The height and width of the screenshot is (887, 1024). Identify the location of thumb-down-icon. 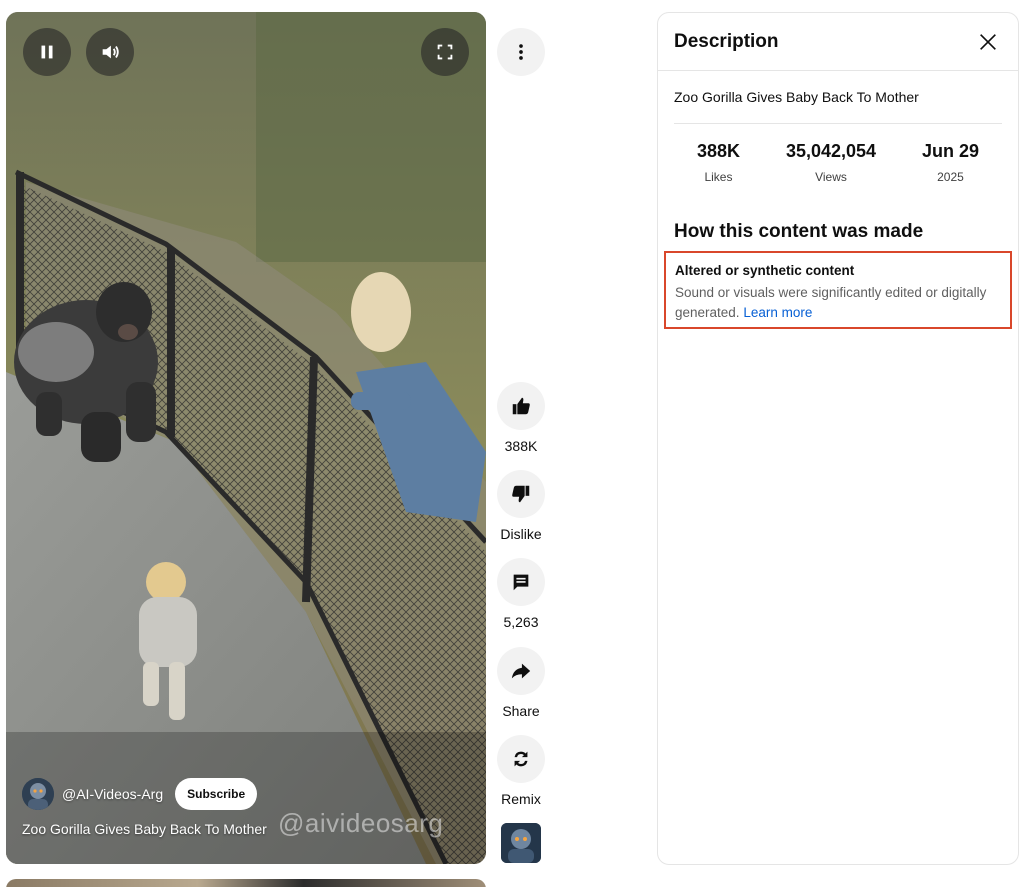
(521, 494).